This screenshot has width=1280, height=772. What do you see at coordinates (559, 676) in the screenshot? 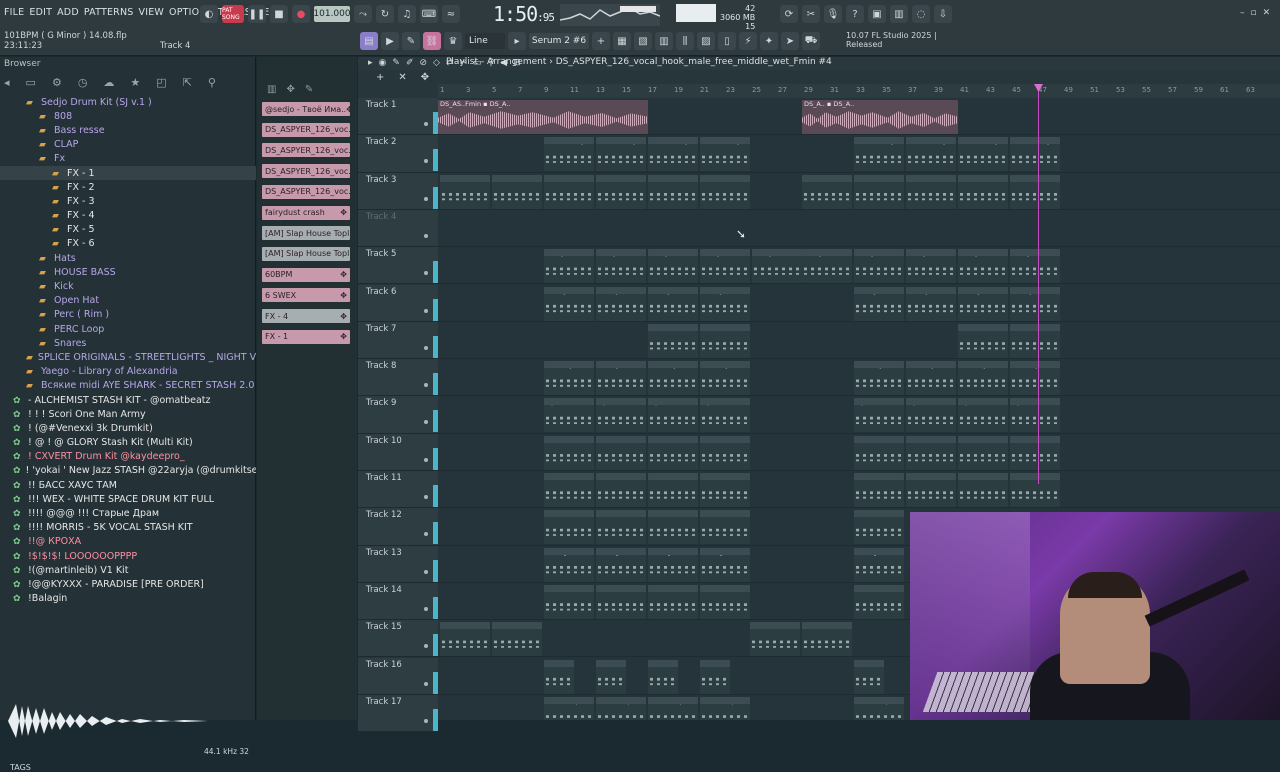
I see `pattern-clip: fal..sh` at bounding box center [559, 676].